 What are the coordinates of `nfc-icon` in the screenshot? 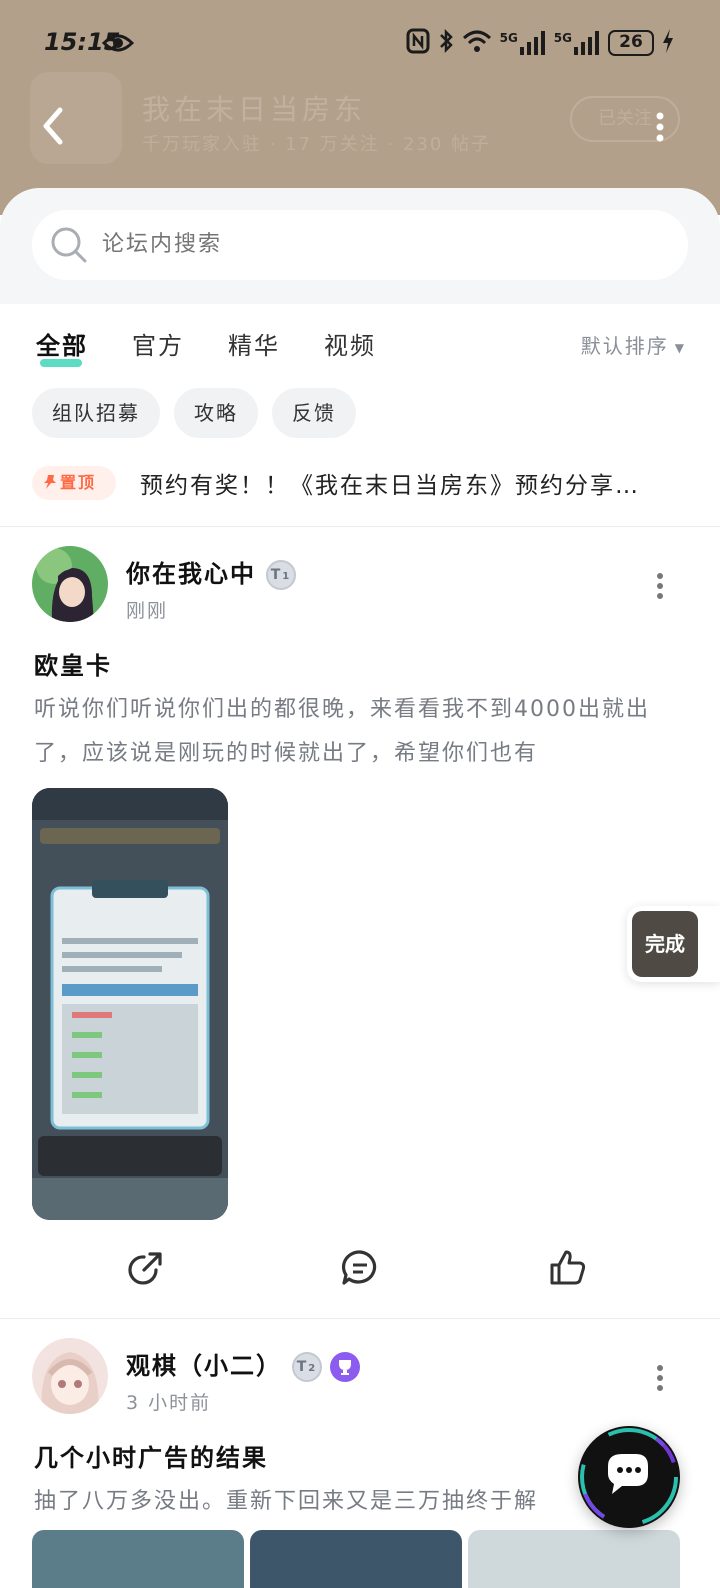 It's located at (418, 43).